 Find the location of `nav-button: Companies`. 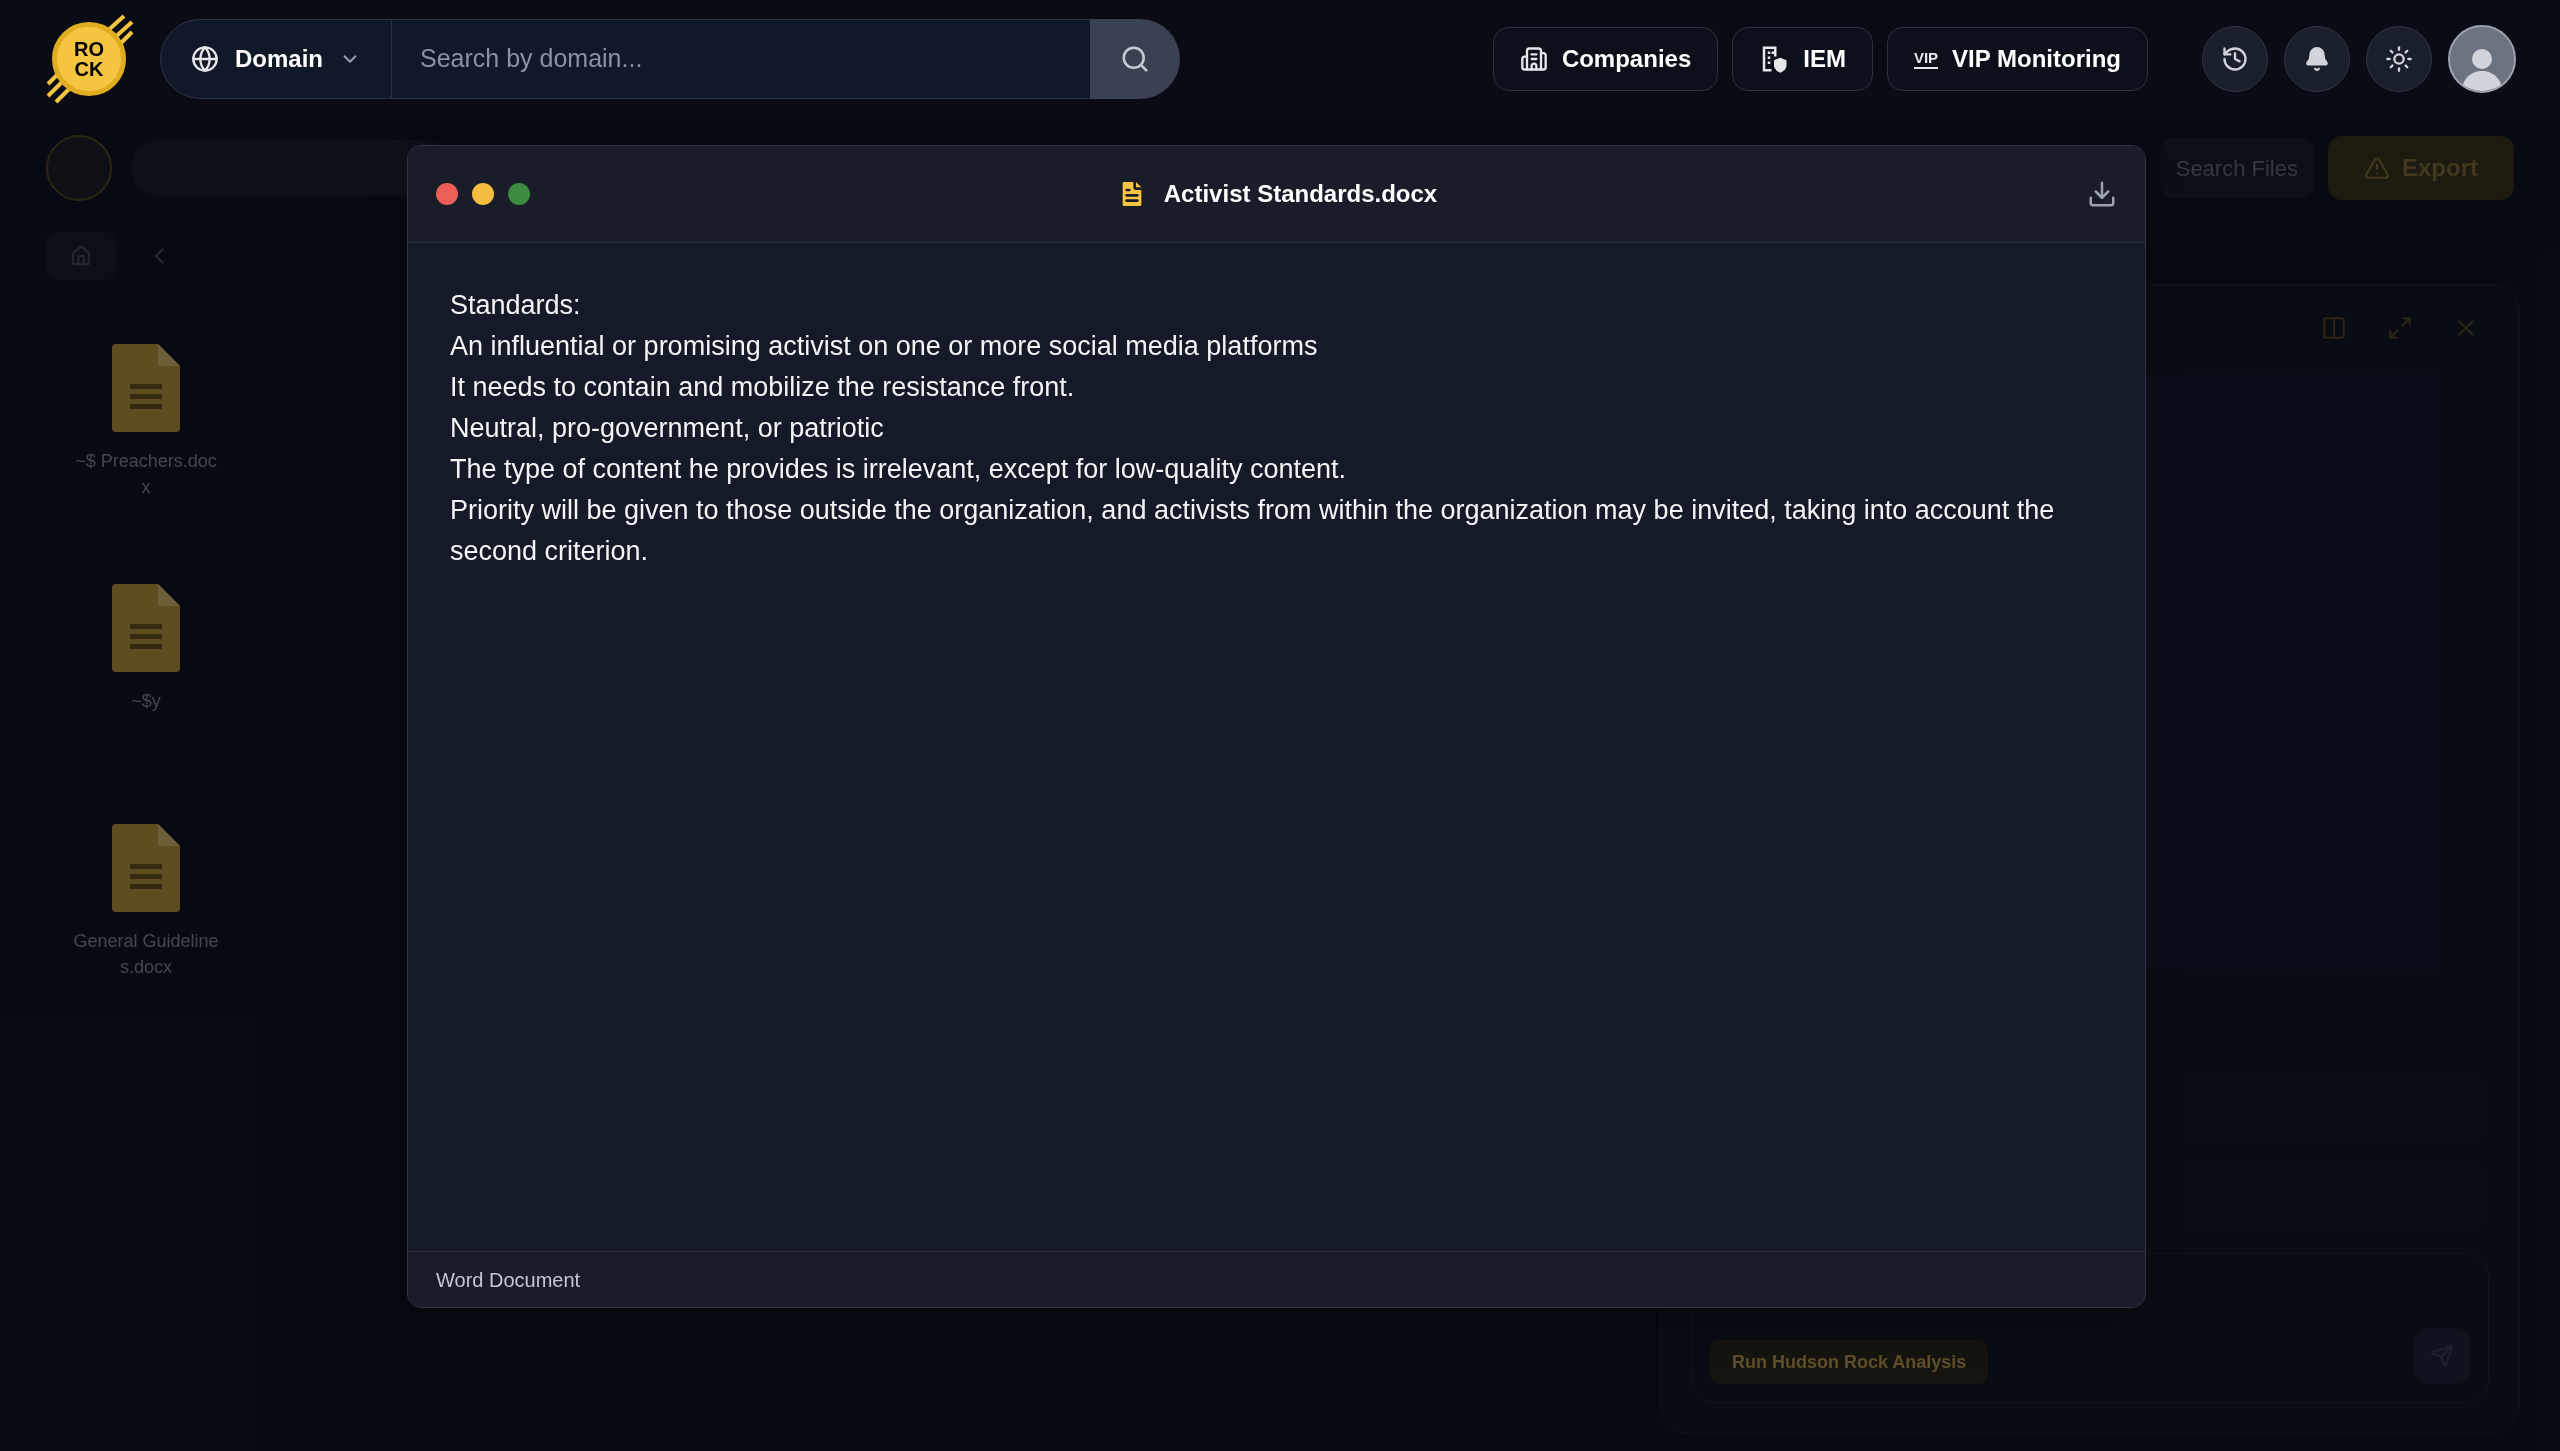

nav-button: Companies is located at coordinates (1605, 59).